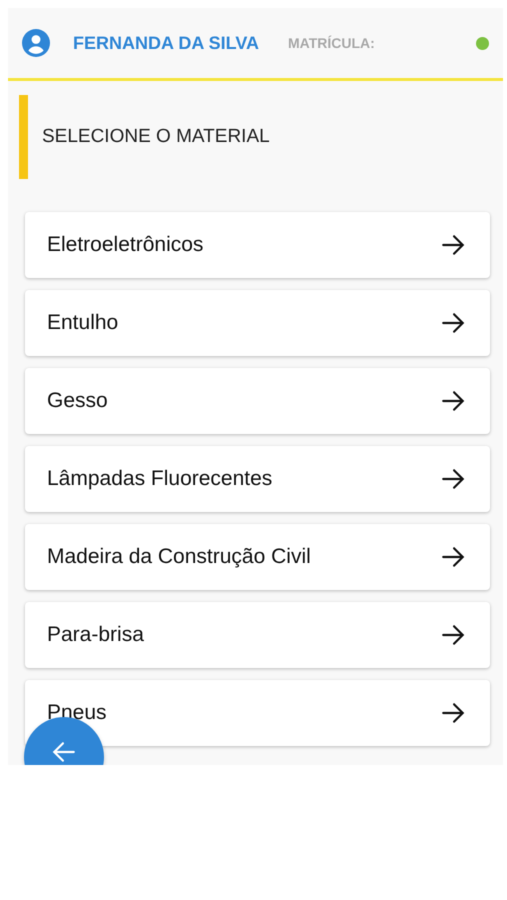 This screenshot has width=507, height=900. What do you see at coordinates (257, 401) in the screenshot?
I see `material-item: Gesso` at bounding box center [257, 401].